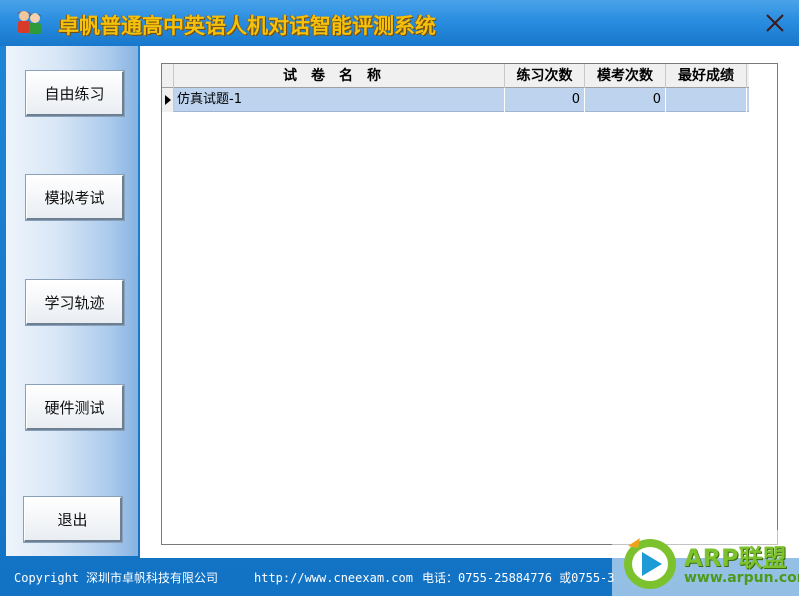 This screenshot has height=596, width=799. I want to click on title-bar: 卓帆普通高中英语人机对话智能评测系统, so click(399, 23).